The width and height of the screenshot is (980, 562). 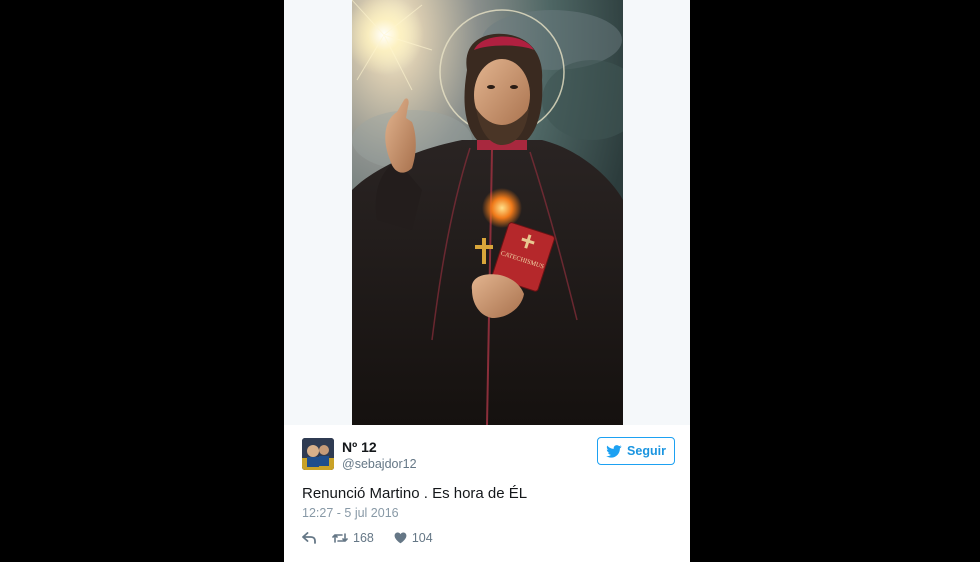 I want to click on like-button: 104, so click(x=413, y=538).